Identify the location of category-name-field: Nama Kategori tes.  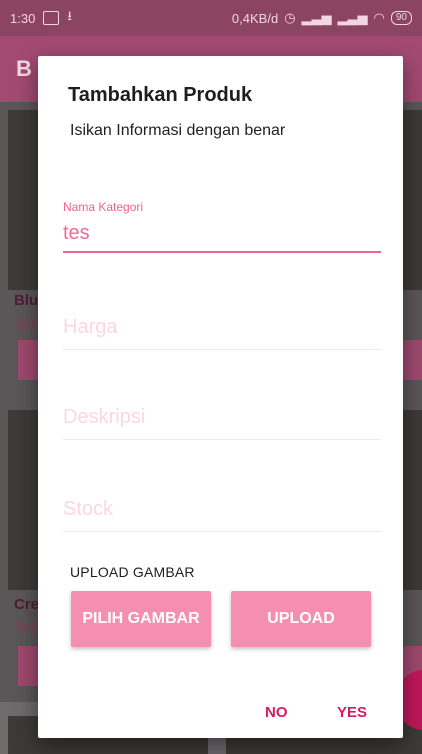
(222, 226).